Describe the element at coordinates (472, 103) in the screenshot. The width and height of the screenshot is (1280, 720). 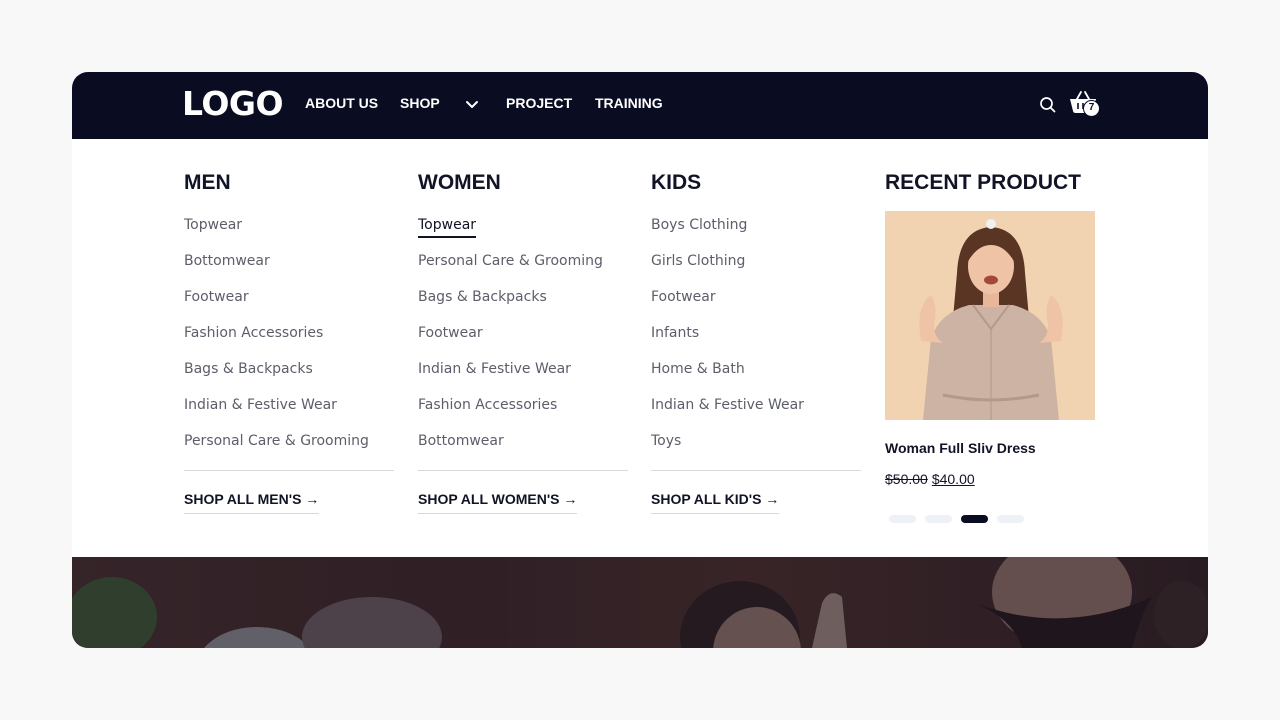
I see `chevron-down-icon` at that location.